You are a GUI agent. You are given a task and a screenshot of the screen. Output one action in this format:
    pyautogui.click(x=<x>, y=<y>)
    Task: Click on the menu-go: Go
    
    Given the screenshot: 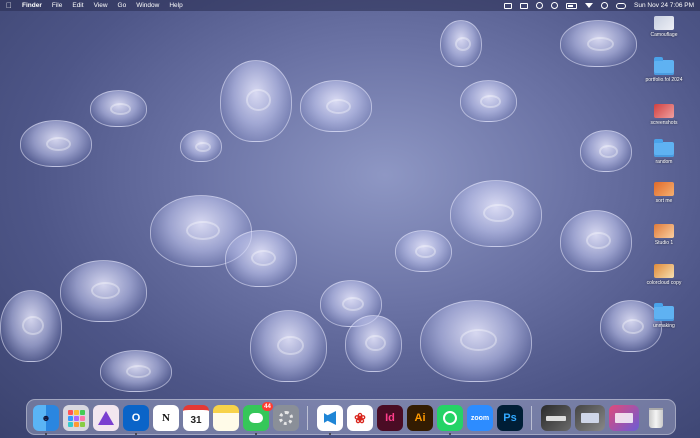 What is the action you would take?
    pyautogui.click(x=122, y=5)
    